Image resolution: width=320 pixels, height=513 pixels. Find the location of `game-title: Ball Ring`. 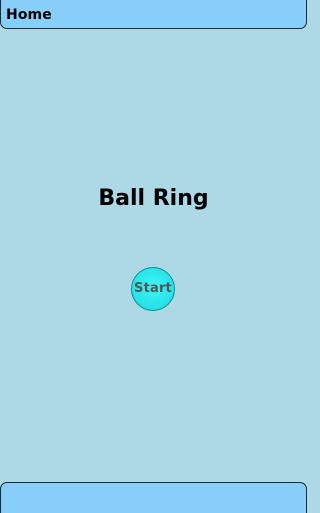

game-title: Ball Ring is located at coordinates (153, 198).